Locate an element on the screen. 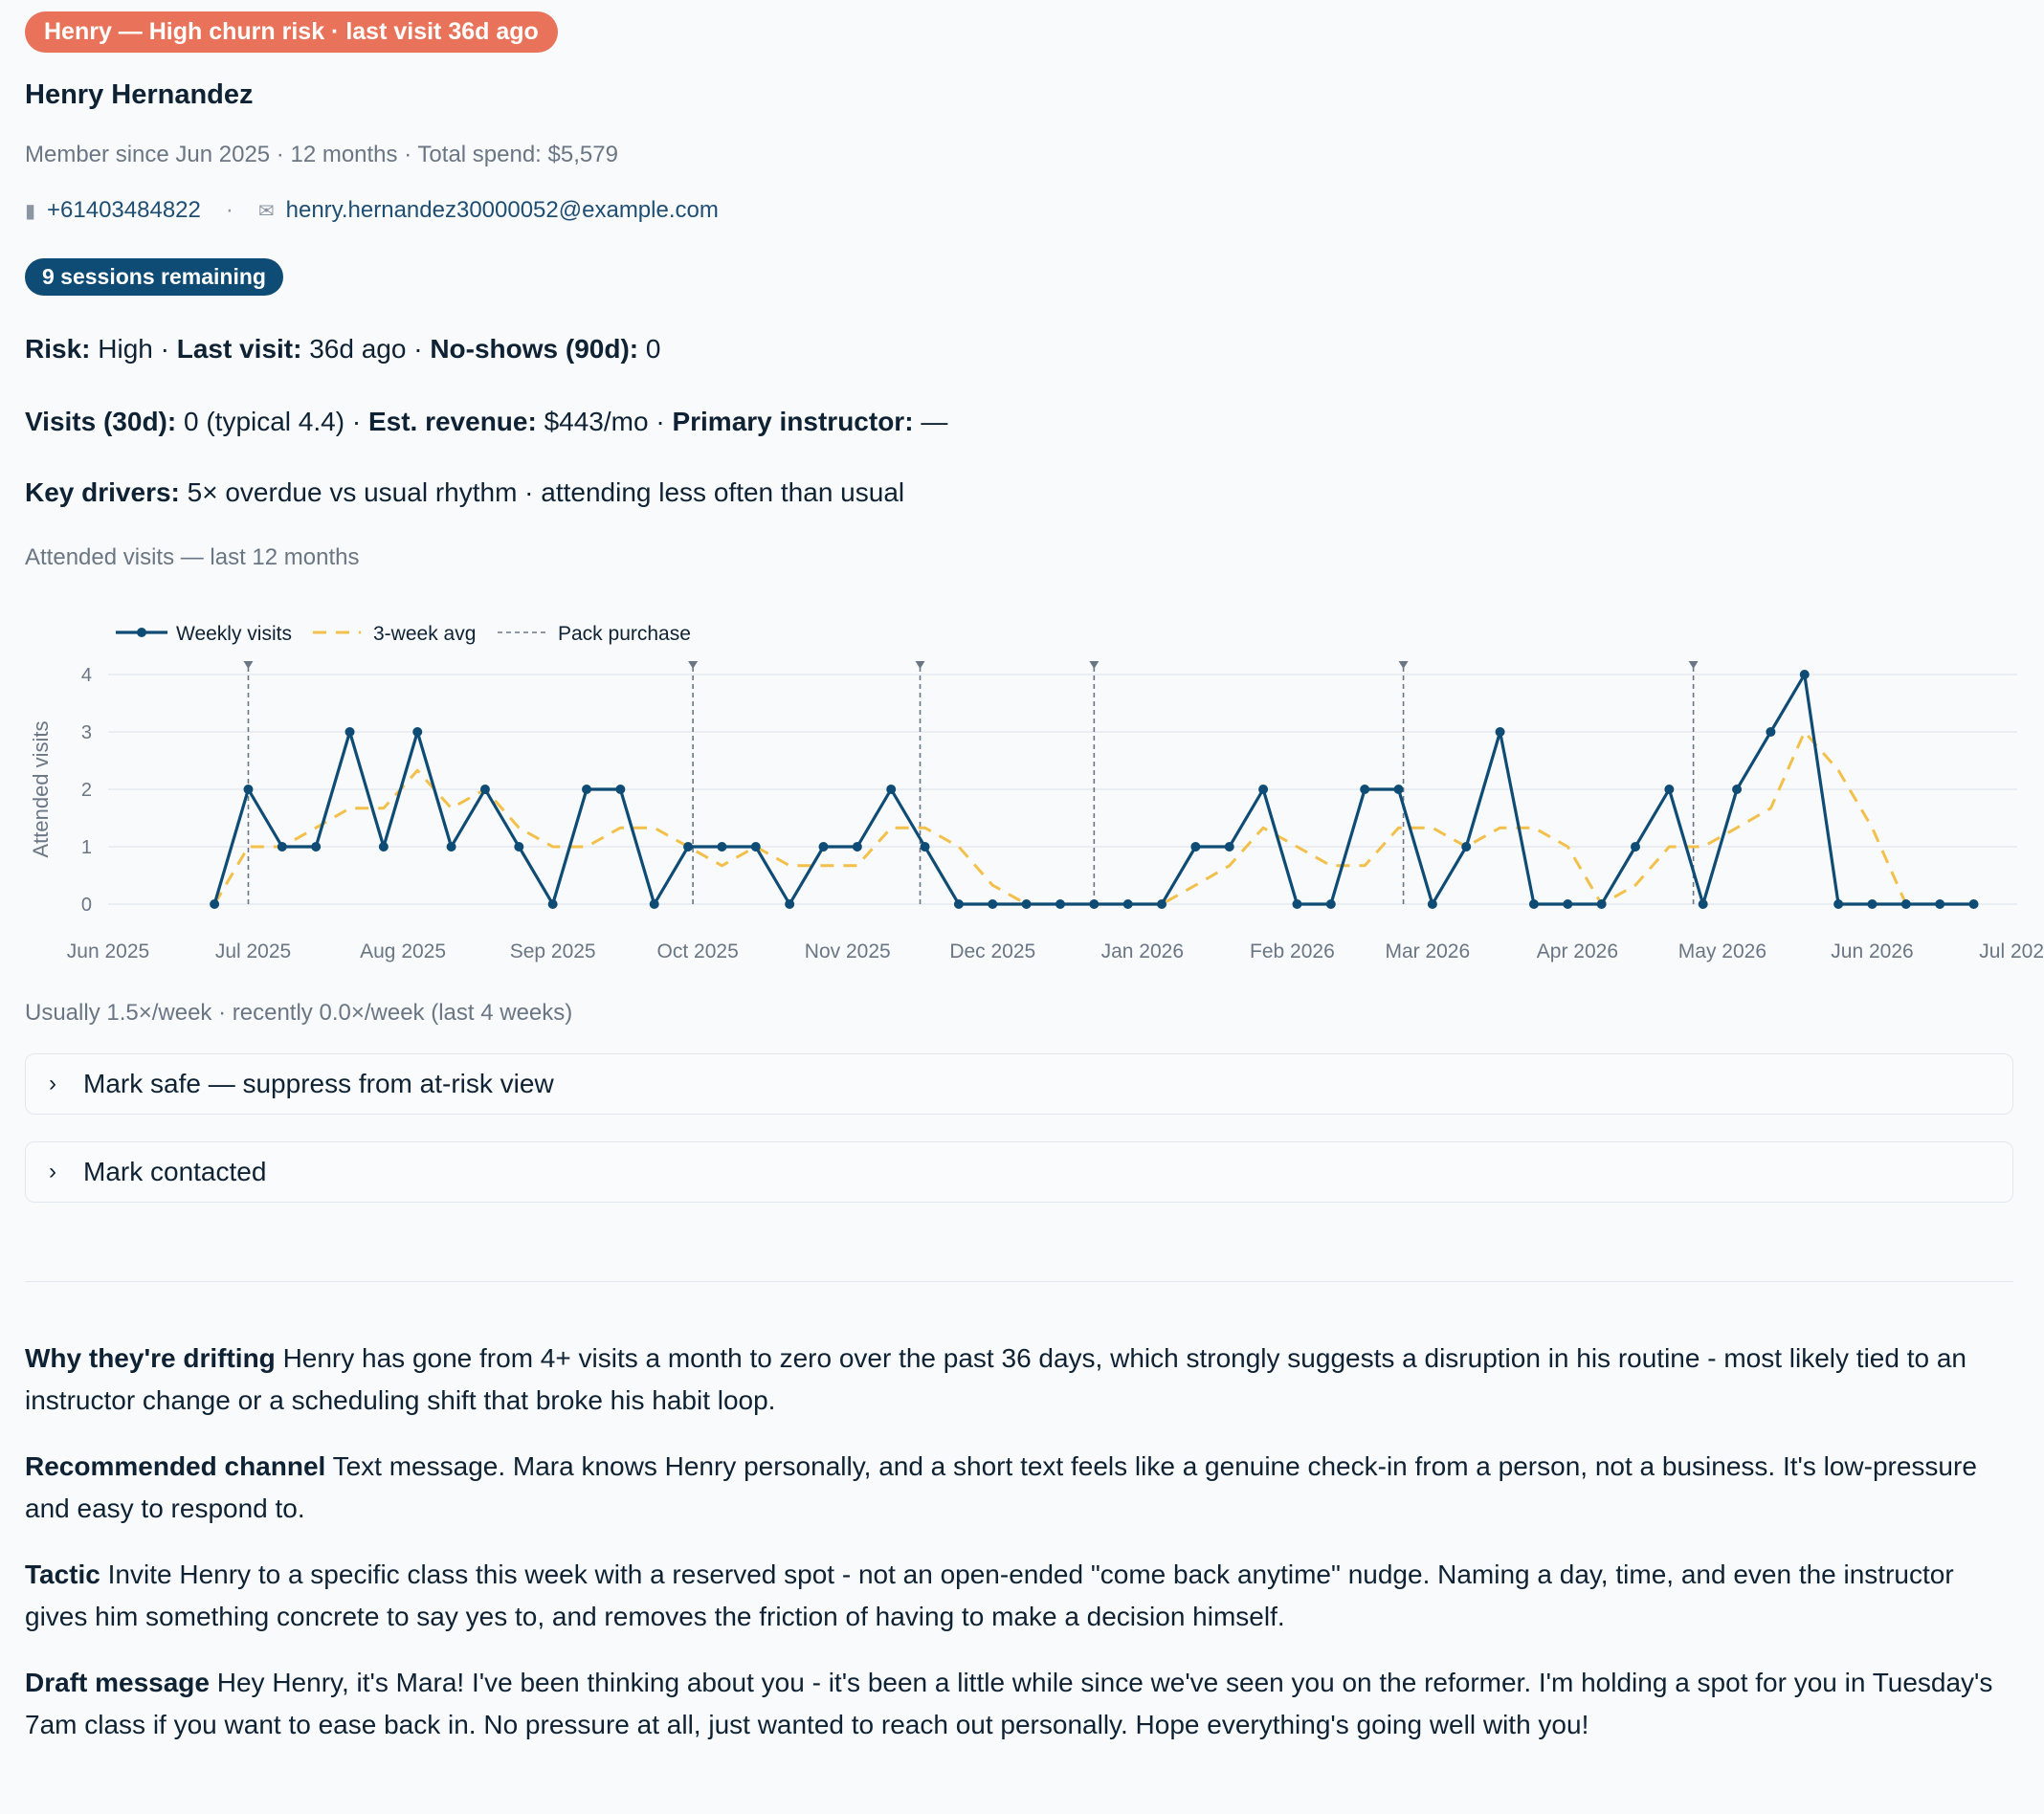  y-axis-label: Attended visits is located at coordinates (41, 789).